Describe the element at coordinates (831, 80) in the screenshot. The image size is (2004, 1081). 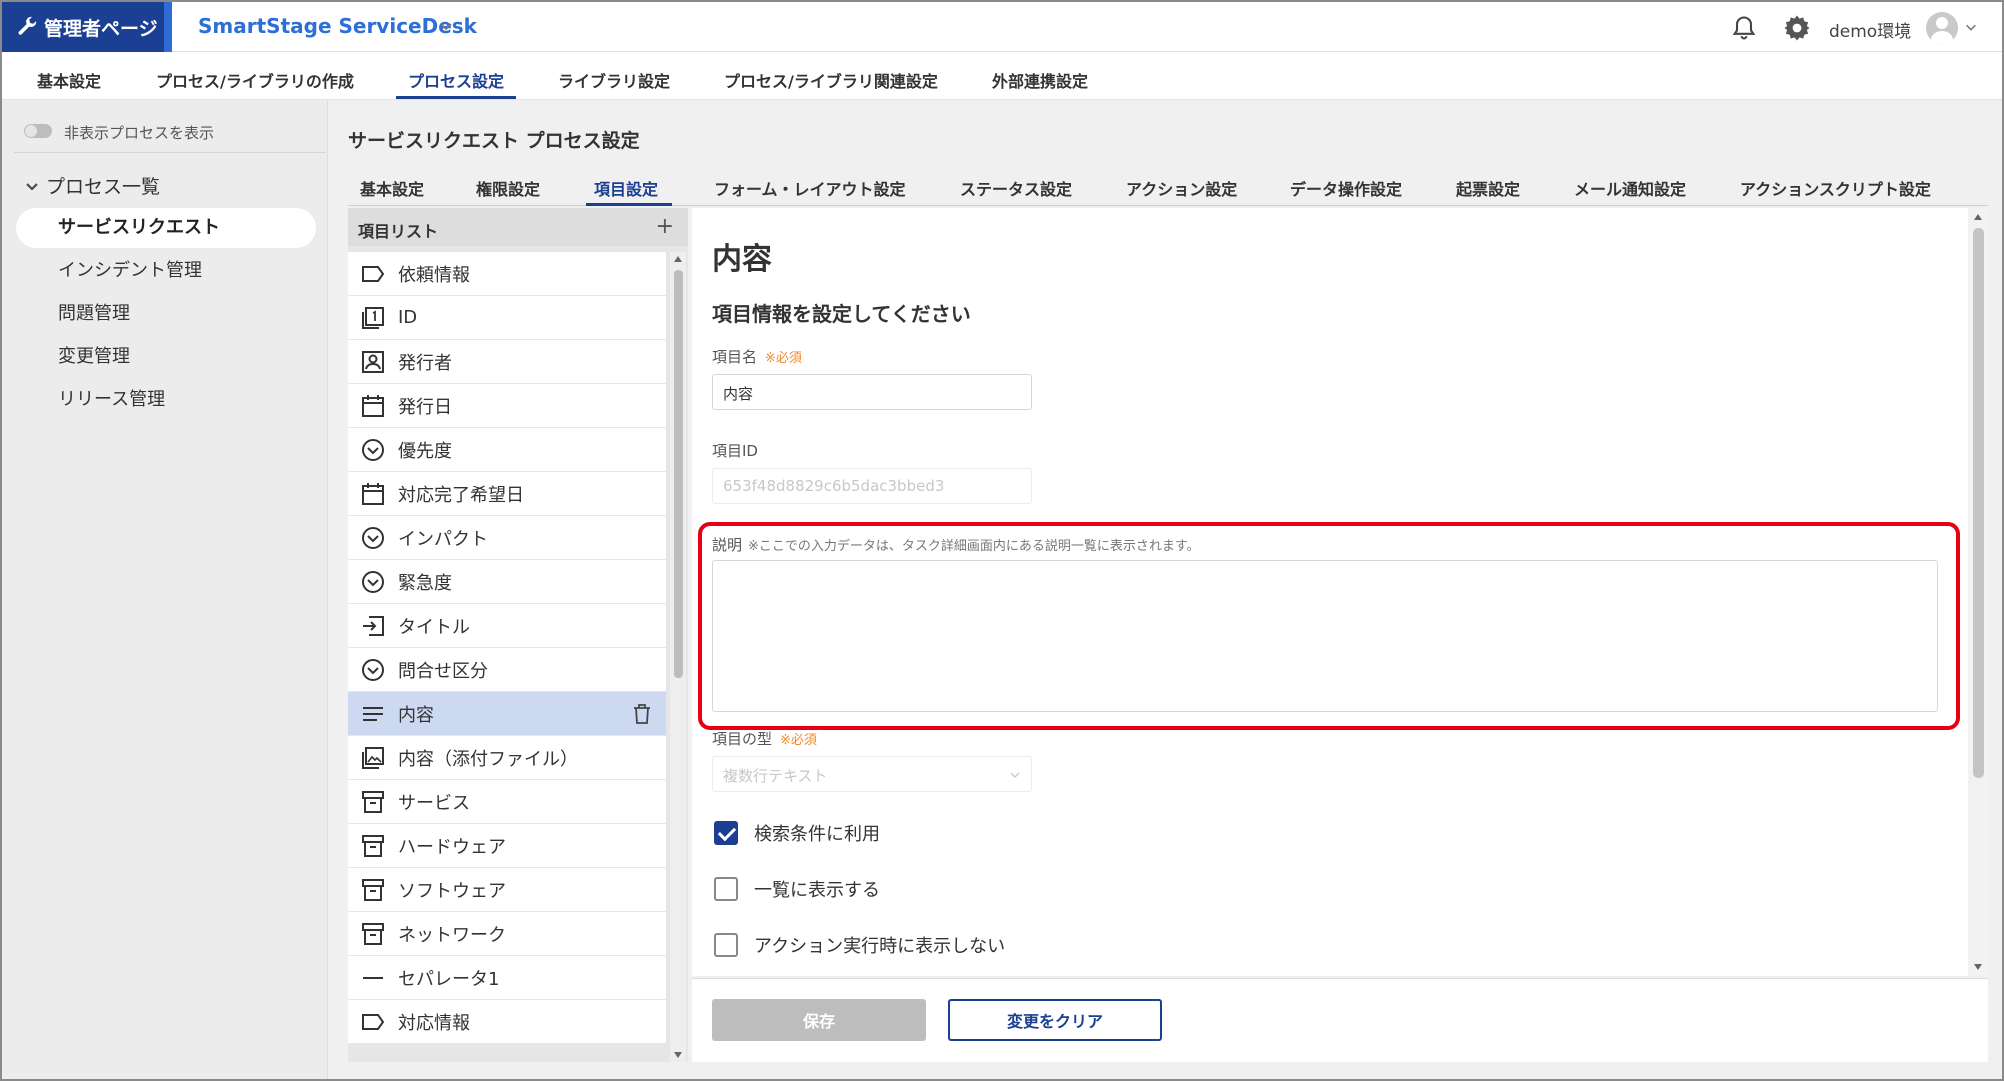
I see `nav-process-library-relations: プロセス/ライブラリ関連設定` at that location.